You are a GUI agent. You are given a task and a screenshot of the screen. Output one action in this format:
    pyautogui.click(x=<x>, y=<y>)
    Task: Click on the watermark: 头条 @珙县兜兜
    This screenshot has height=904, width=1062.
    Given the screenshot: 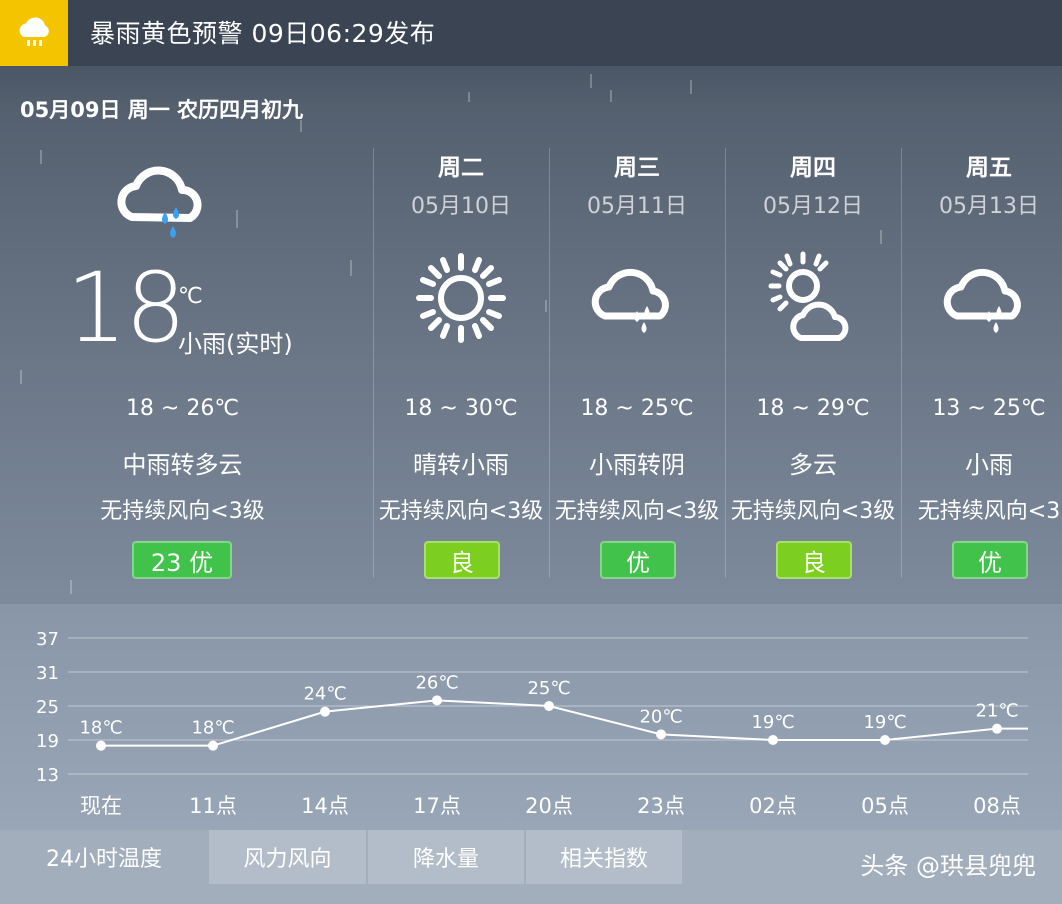 What is the action you would take?
    pyautogui.click(x=948, y=866)
    